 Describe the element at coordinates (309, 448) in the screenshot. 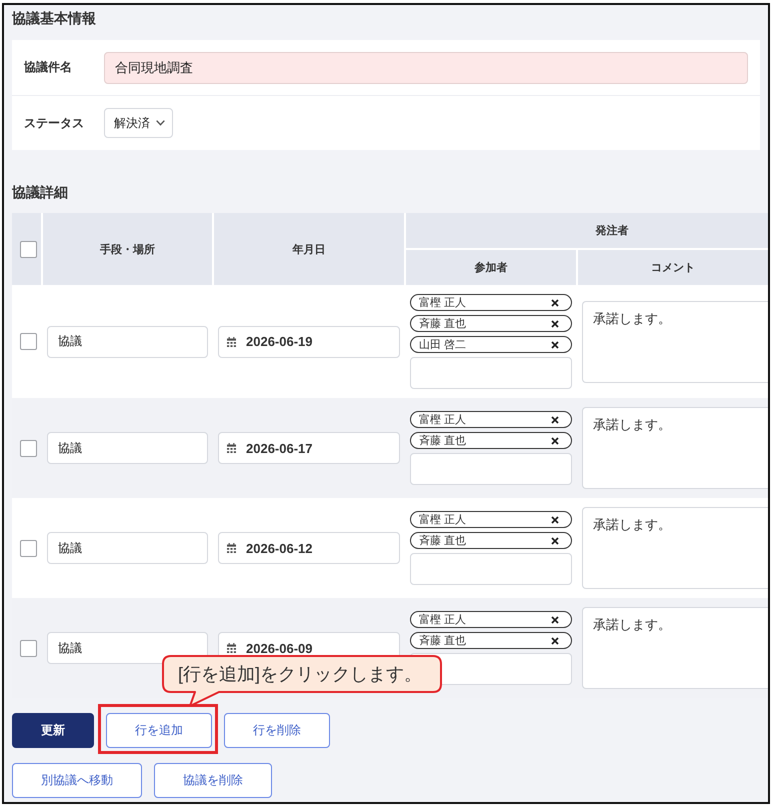

I see `date-field: 2026-06-17` at that location.